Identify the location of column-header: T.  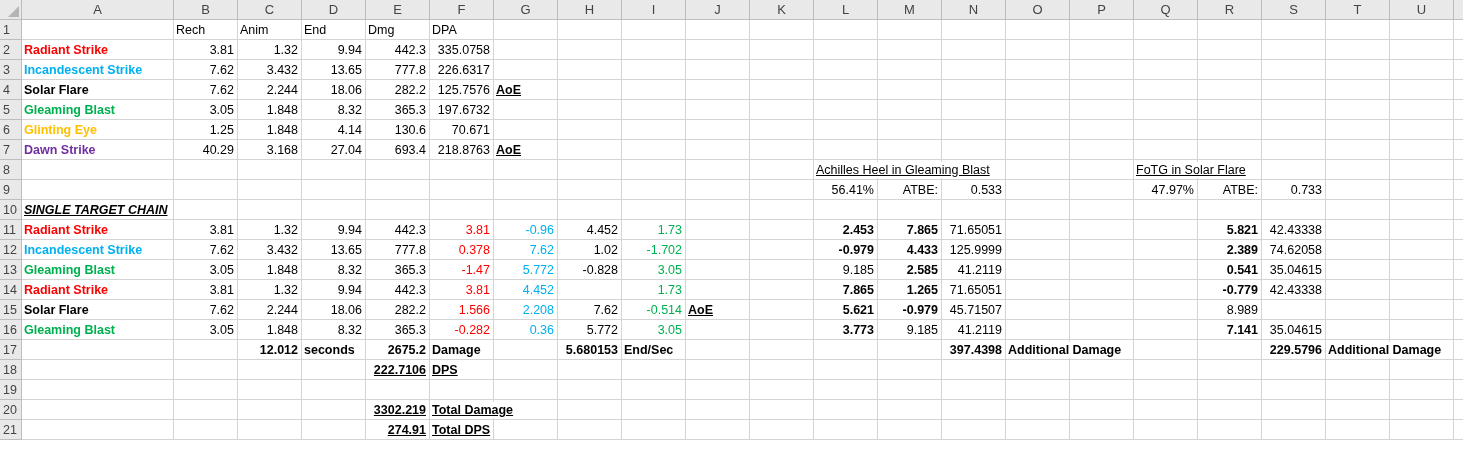
(1358, 10).